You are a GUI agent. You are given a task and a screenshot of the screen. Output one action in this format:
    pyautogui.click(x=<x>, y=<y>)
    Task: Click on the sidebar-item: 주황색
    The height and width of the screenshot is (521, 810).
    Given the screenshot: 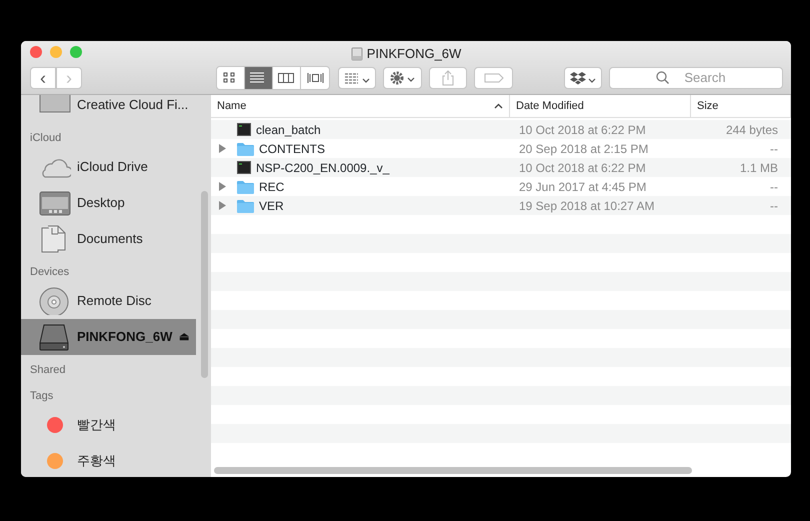 What is the action you would take?
    pyautogui.click(x=116, y=460)
    